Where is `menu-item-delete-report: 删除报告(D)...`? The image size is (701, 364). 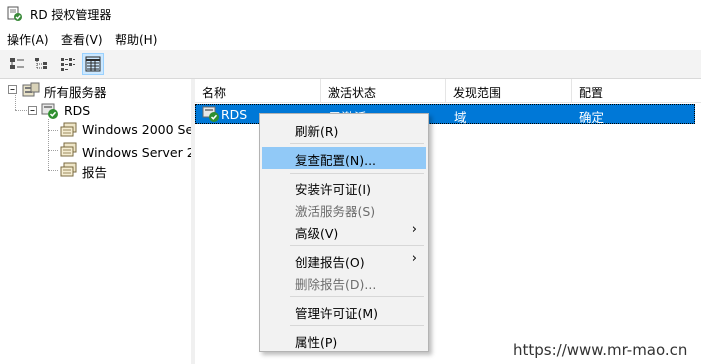
menu-item-delete-report: 删除报告(D)... is located at coordinates (344, 282).